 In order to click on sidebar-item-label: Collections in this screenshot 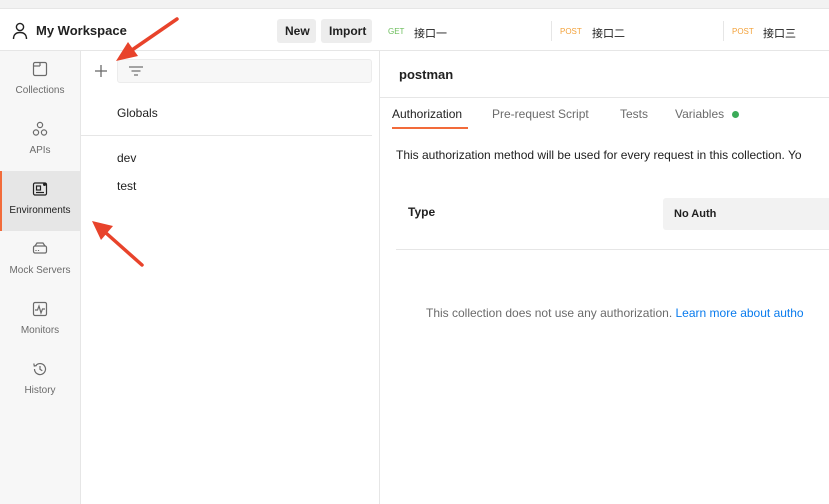, I will do `click(40, 90)`.